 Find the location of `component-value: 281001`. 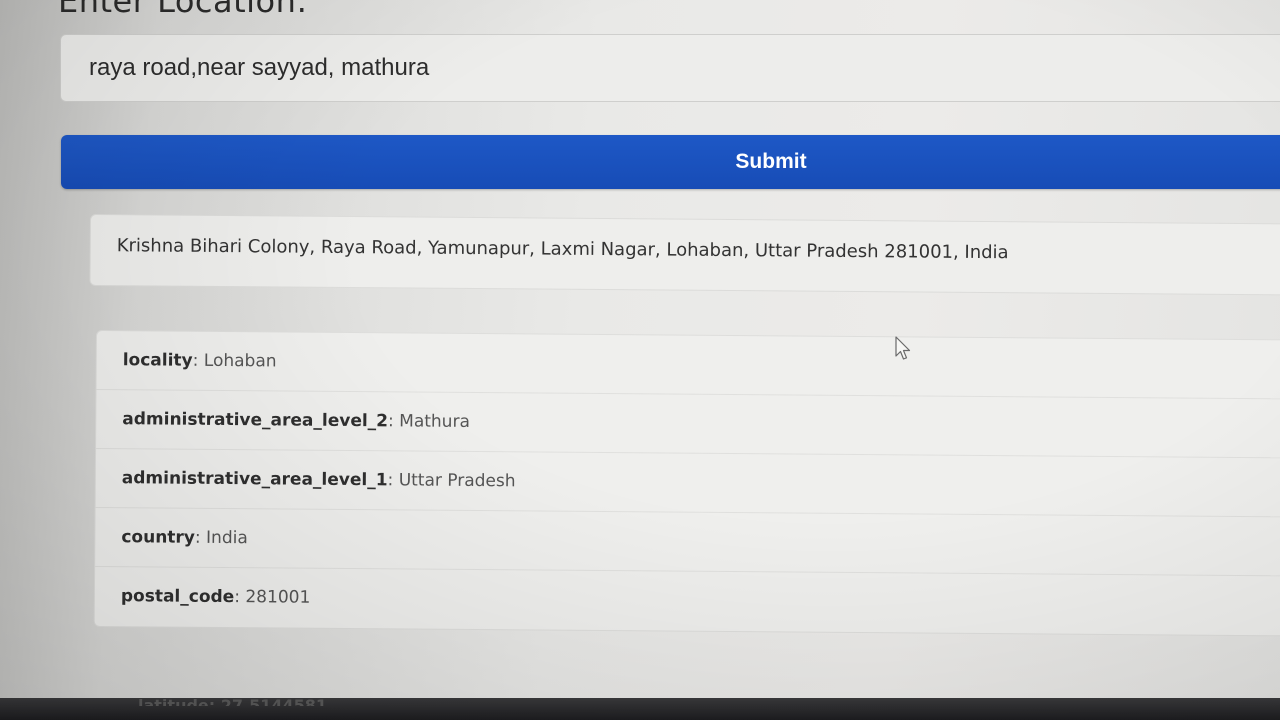

component-value: 281001 is located at coordinates (278, 597).